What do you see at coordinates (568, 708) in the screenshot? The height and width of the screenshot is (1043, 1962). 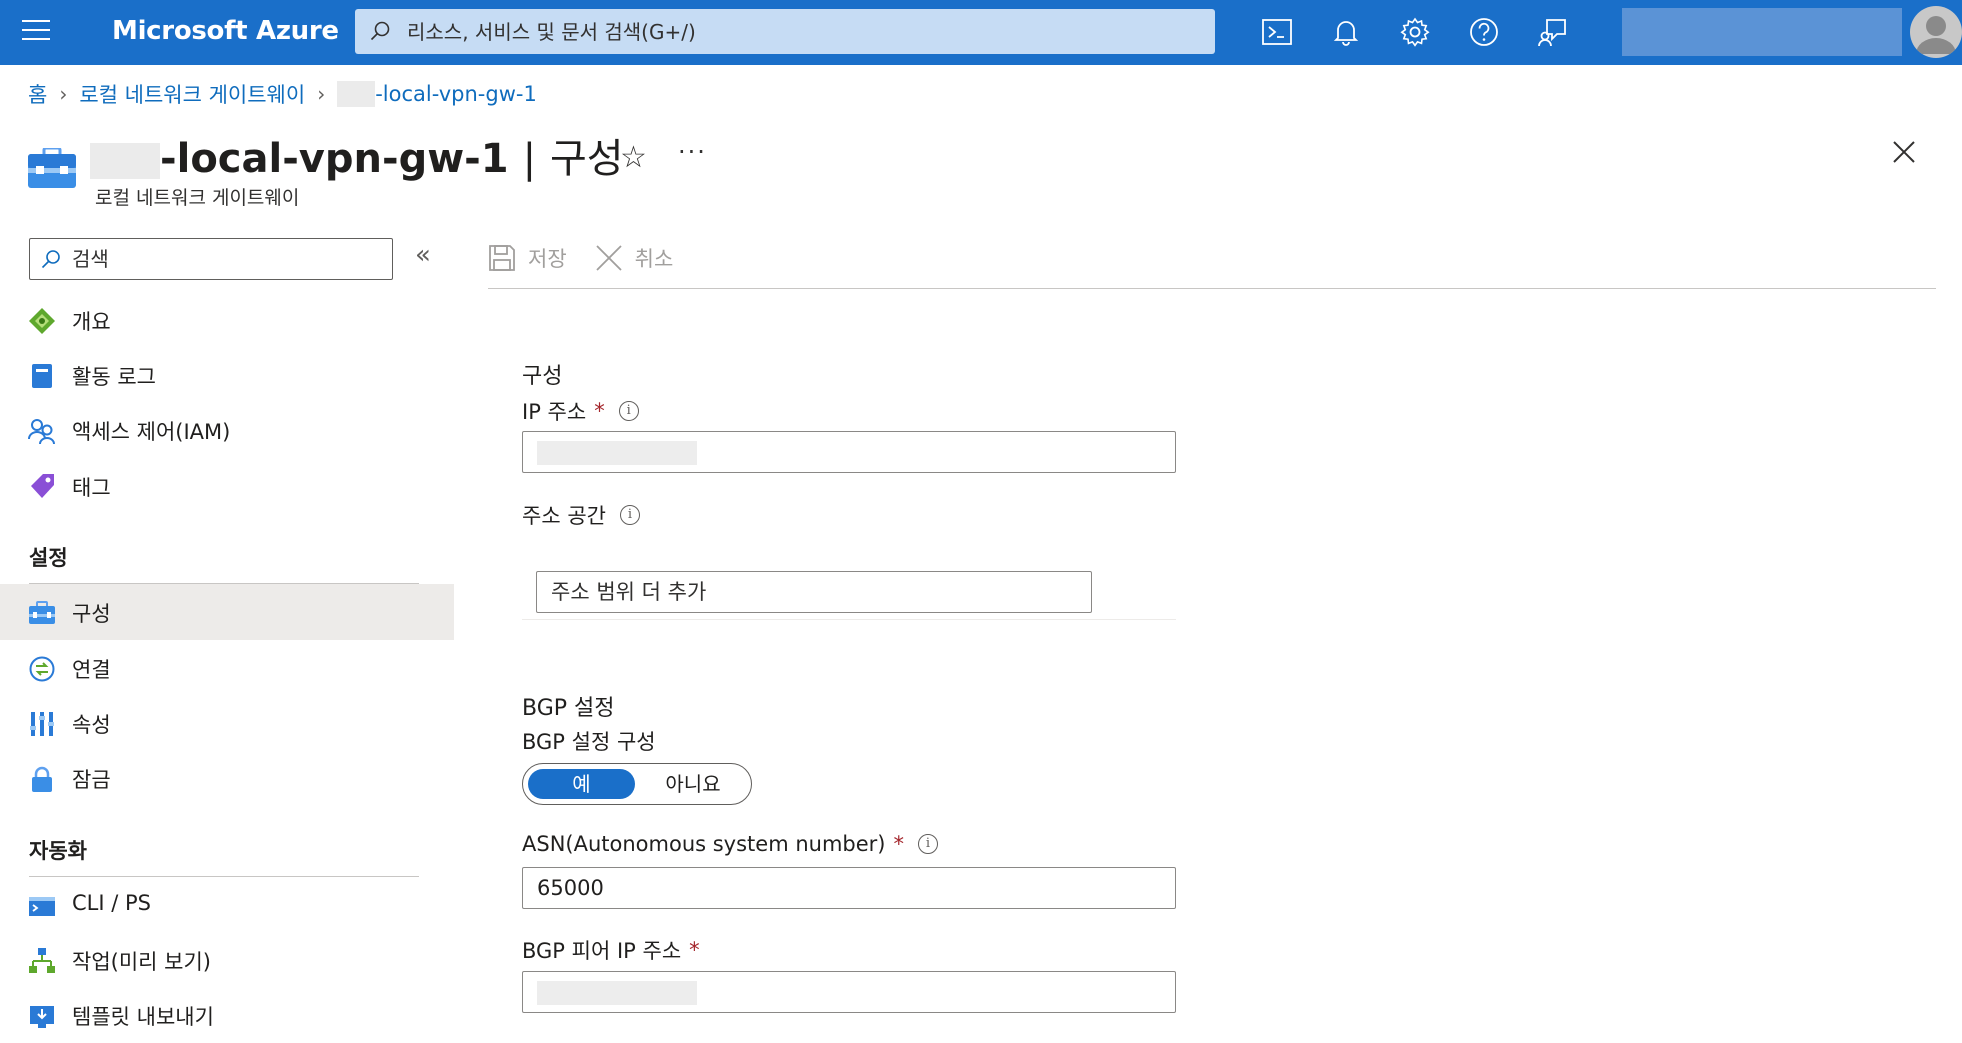 I see `section-bgp-heading: BGP 설정` at bounding box center [568, 708].